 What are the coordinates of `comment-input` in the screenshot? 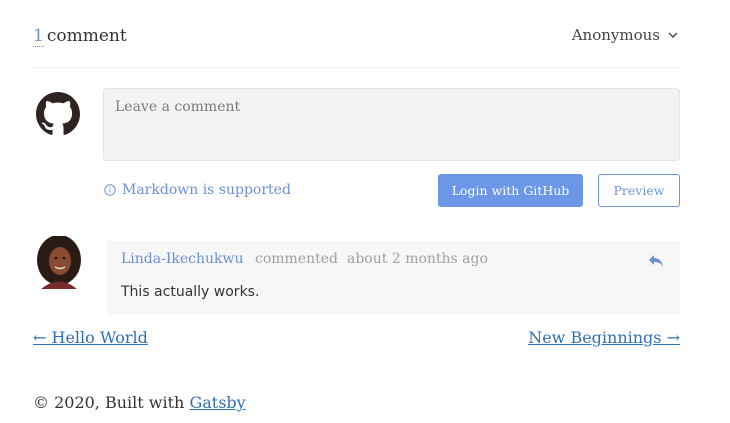 It's located at (391, 124).